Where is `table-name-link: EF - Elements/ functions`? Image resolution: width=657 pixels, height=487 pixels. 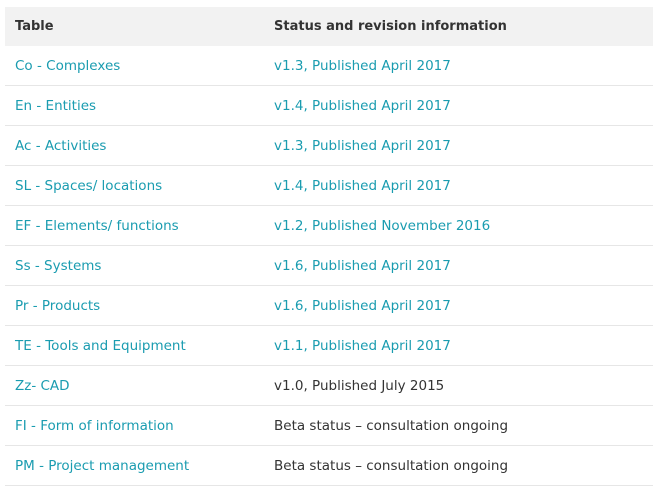
table-name-link: EF - Elements/ functions is located at coordinates (97, 226).